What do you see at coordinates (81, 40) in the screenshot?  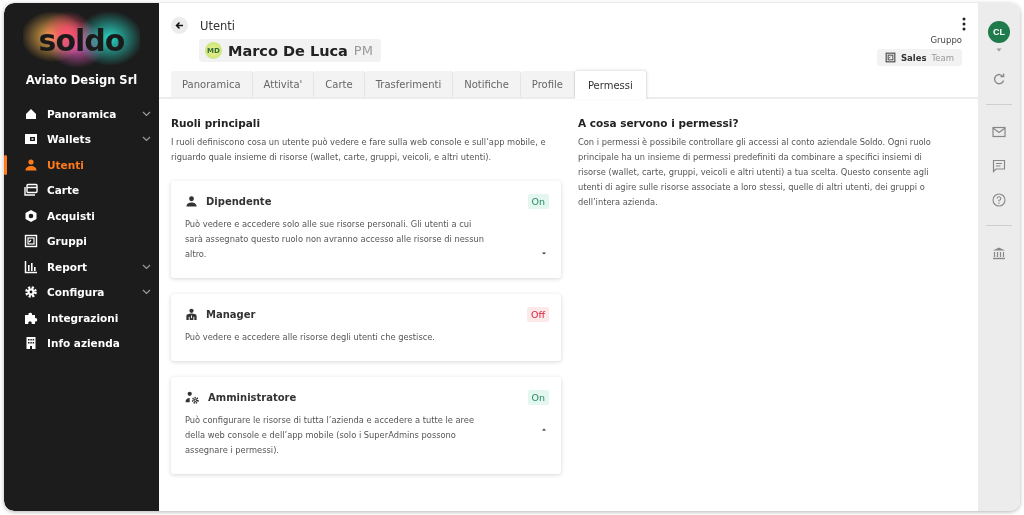 I see `logo: soldo` at bounding box center [81, 40].